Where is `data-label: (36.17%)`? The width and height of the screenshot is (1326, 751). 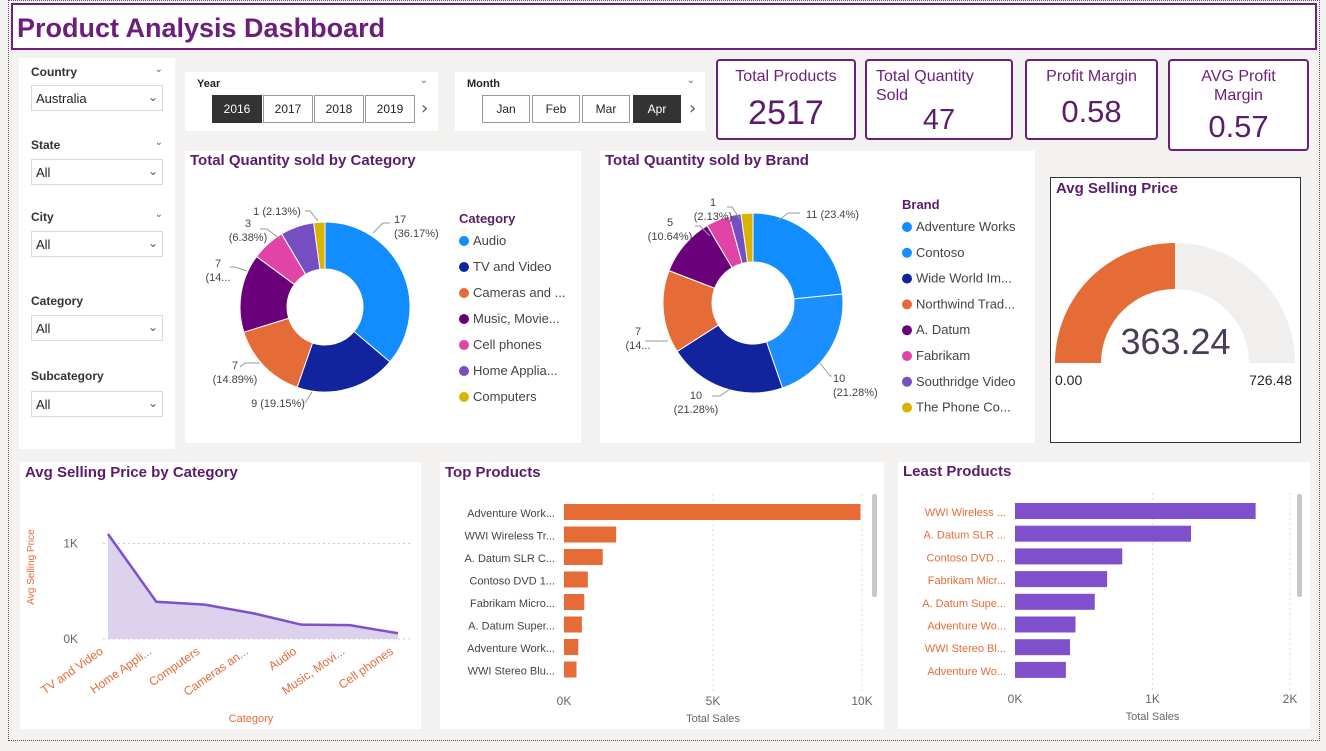
data-label: (36.17%) is located at coordinates (416, 234).